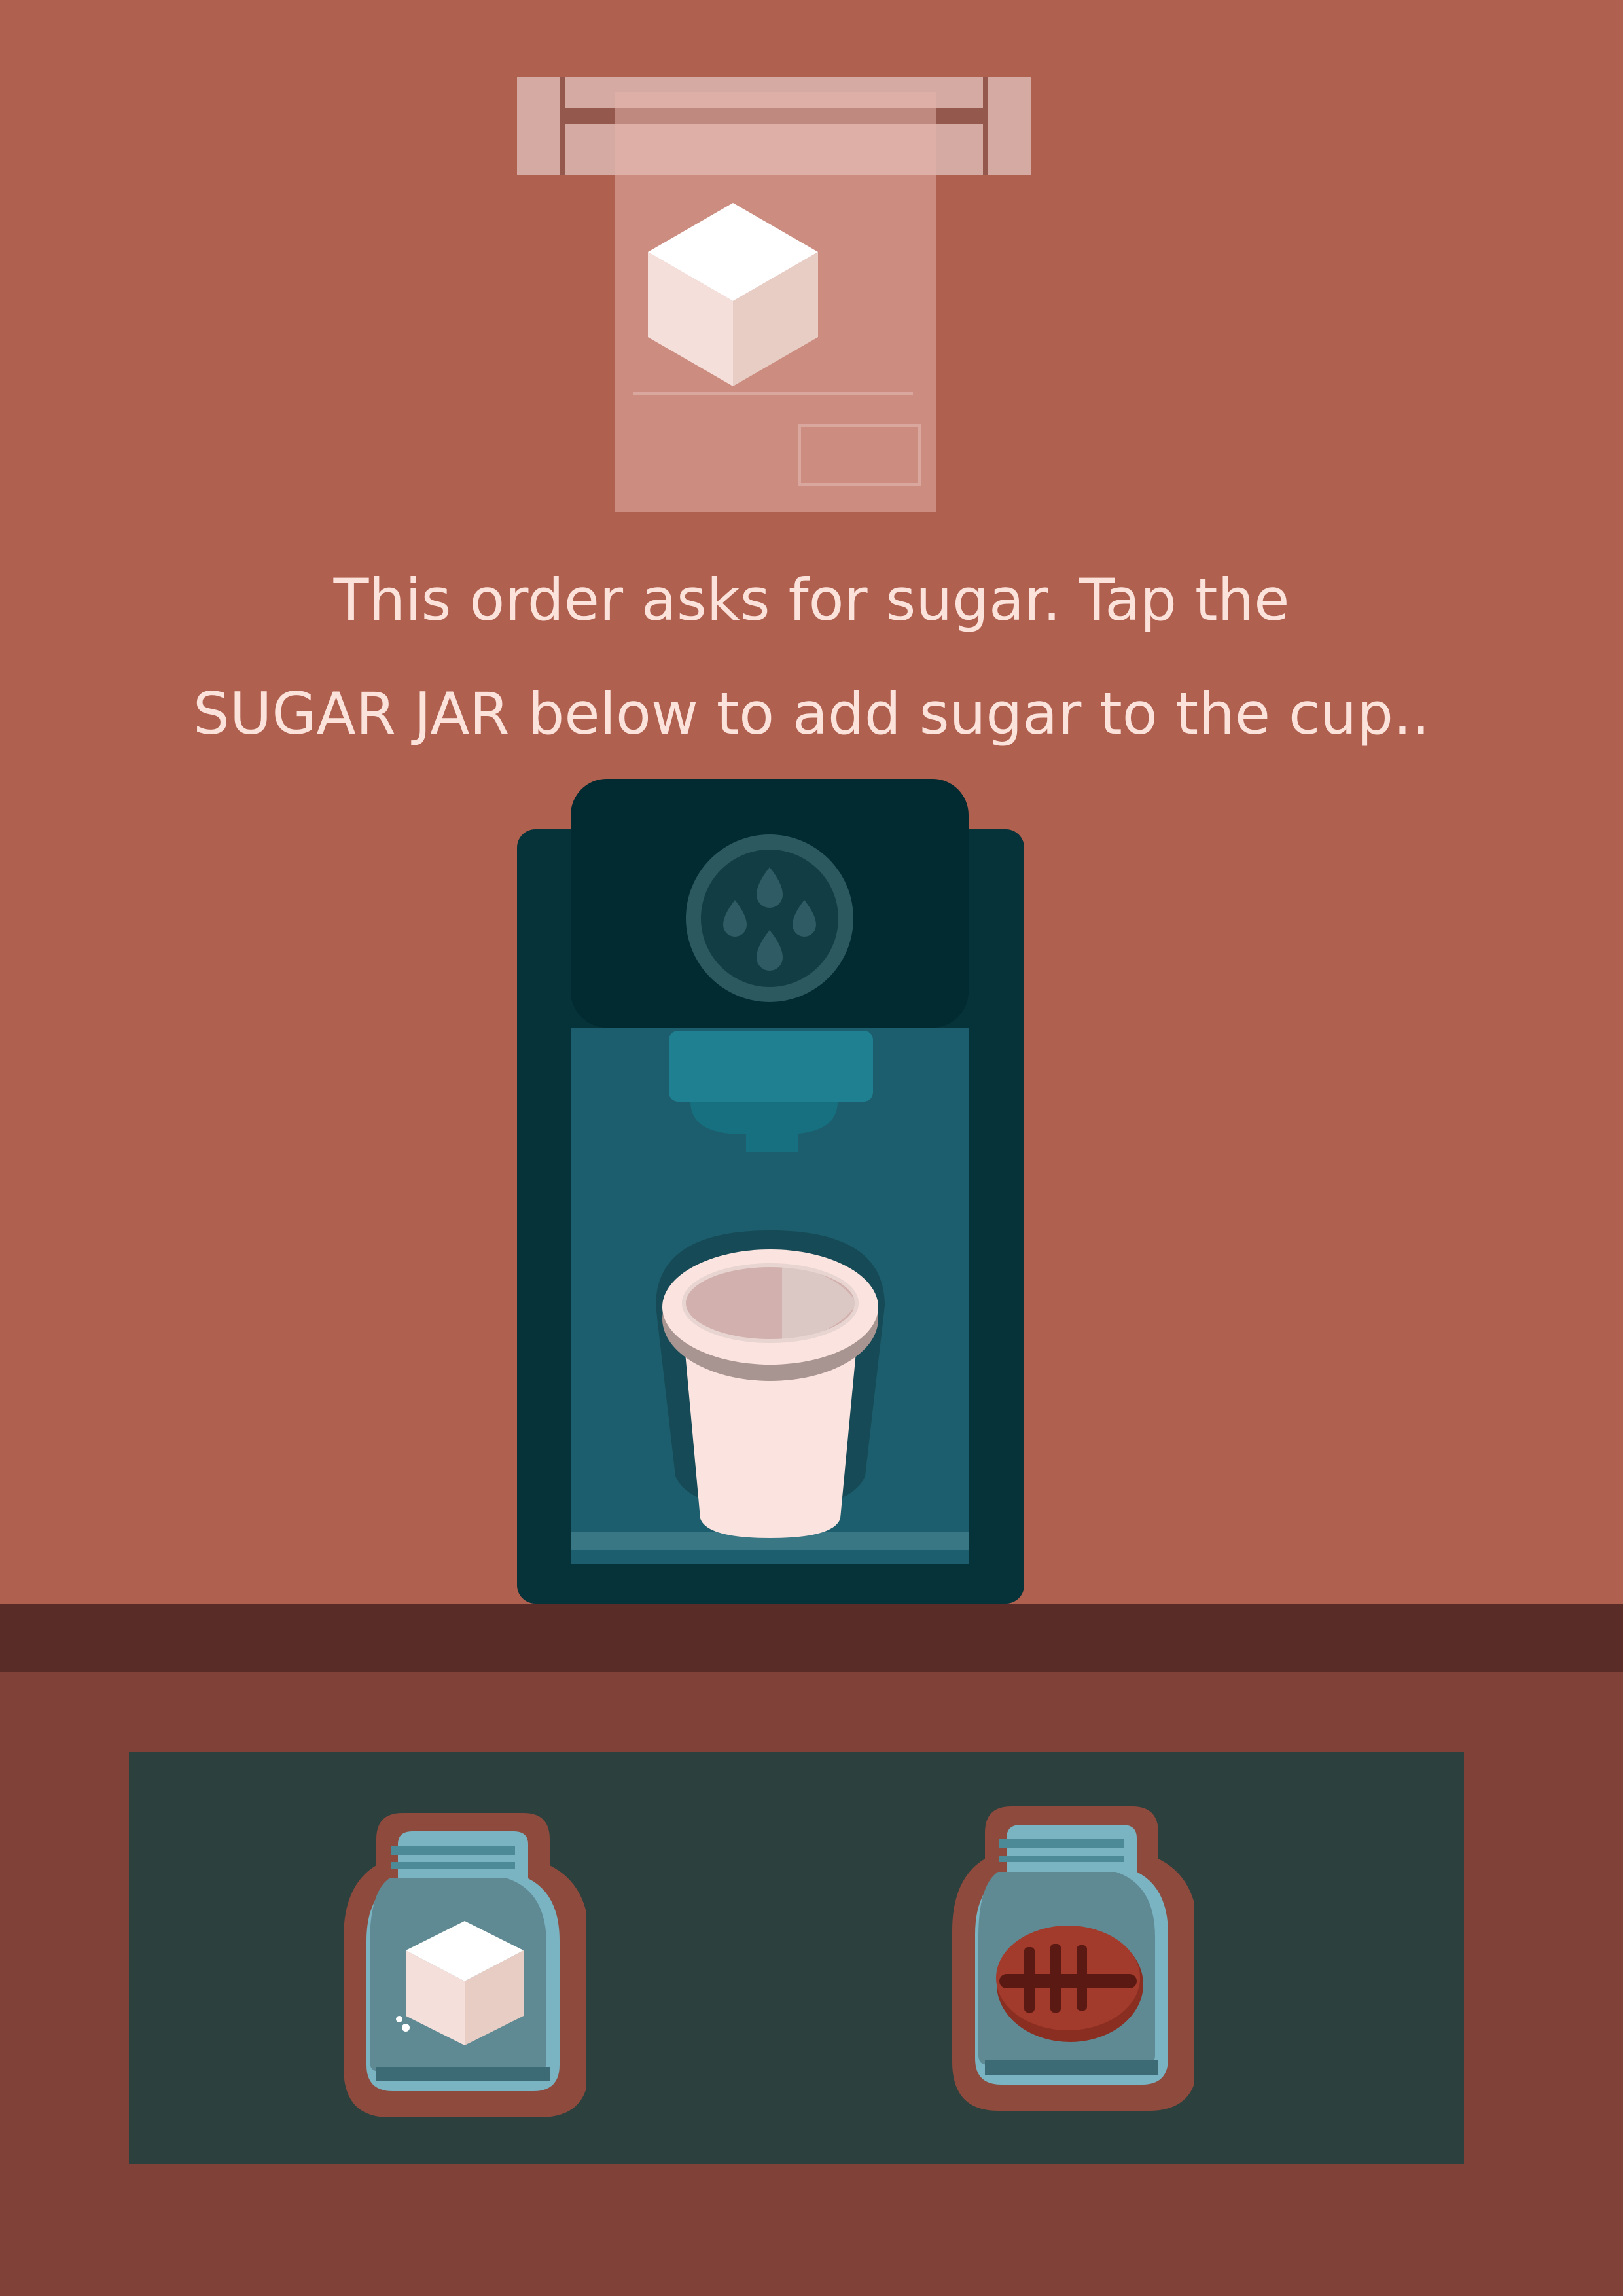 The height and width of the screenshot is (2296, 1623). I want to click on empty-cup, so click(771, 1384).